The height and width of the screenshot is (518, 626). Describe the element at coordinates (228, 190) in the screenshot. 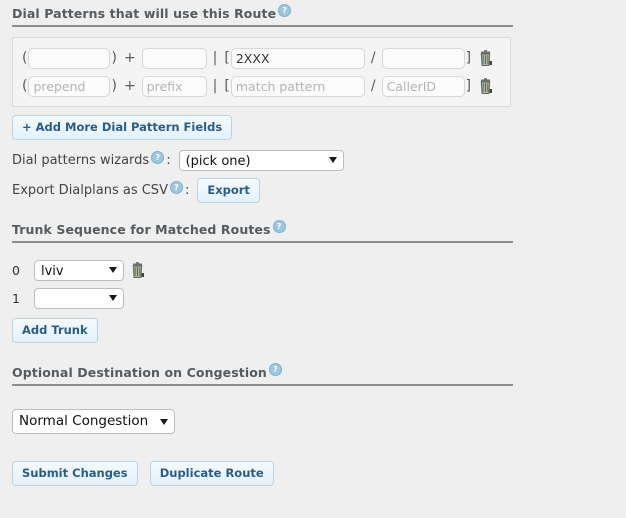

I see `export-button: Export` at that location.